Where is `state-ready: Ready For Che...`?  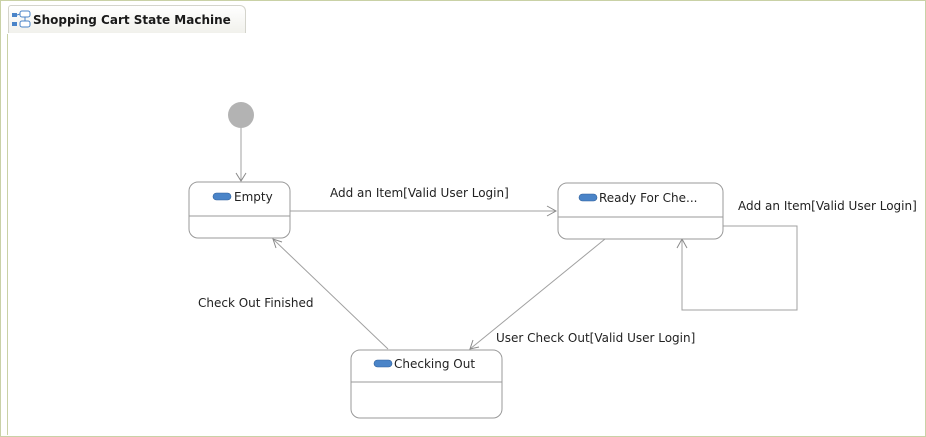 state-ready: Ready For Che... is located at coordinates (640, 211).